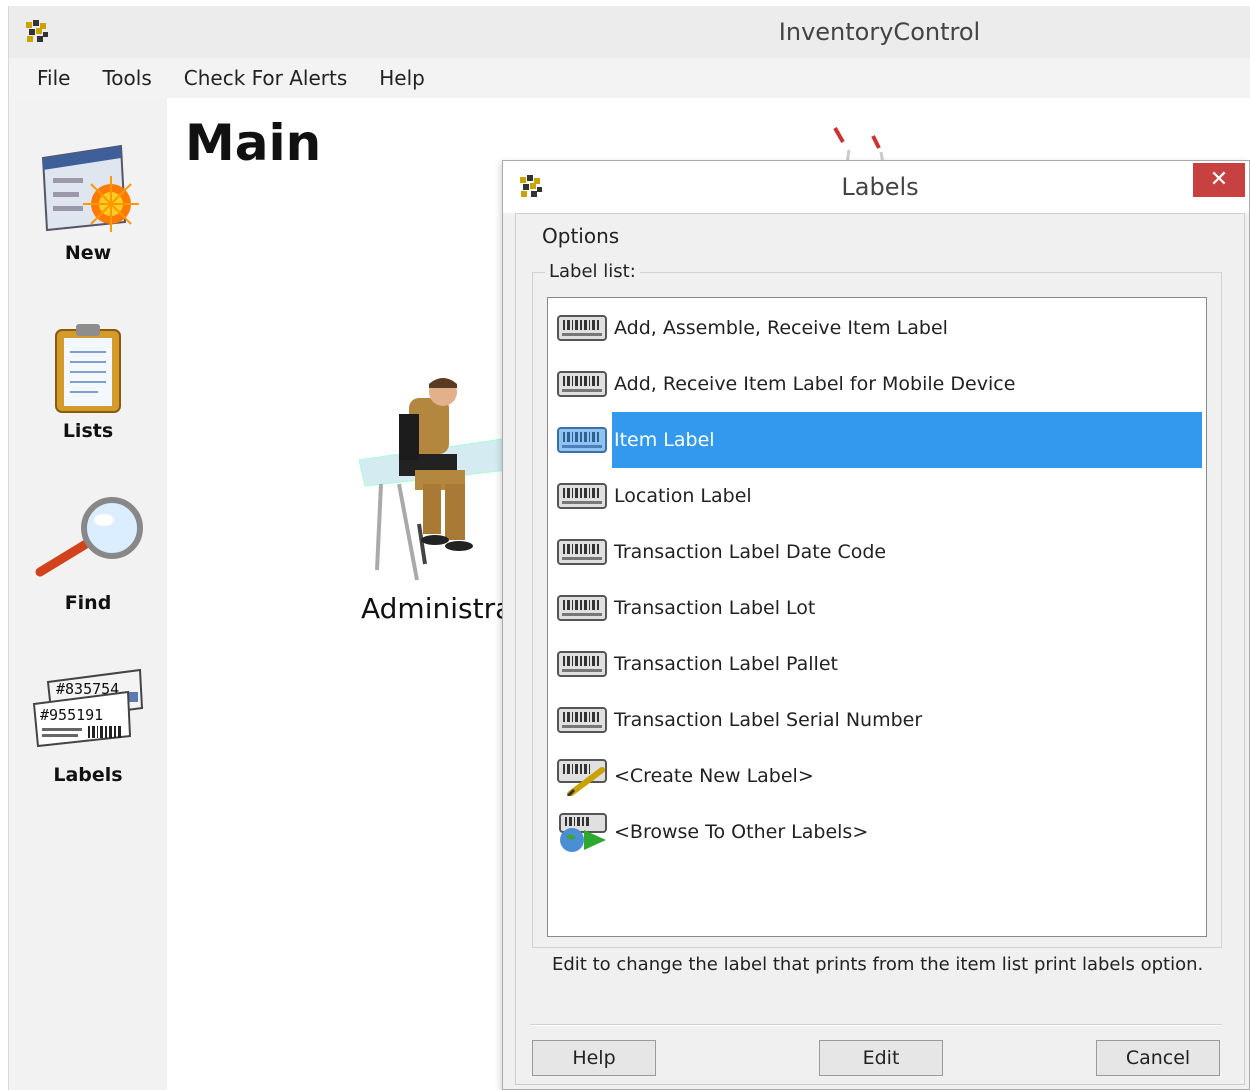 This screenshot has height=1090, width=1250. I want to click on list-item: Location Label, so click(879, 496).